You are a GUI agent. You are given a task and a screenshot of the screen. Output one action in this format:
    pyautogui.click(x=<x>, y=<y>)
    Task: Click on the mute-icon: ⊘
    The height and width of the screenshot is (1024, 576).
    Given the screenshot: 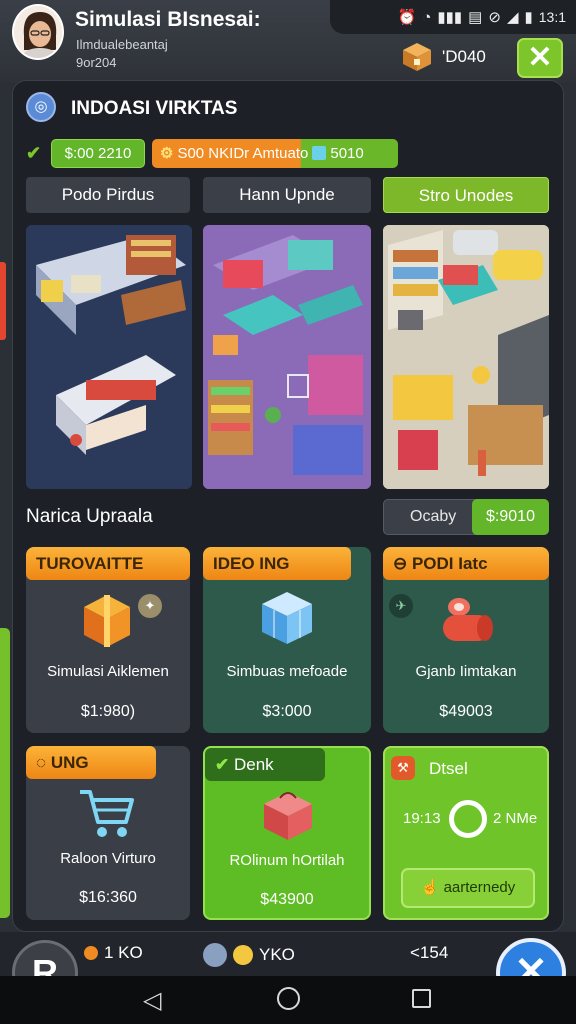 What is the action you would take?
    pyautogui.click(x=494, y=17)
    